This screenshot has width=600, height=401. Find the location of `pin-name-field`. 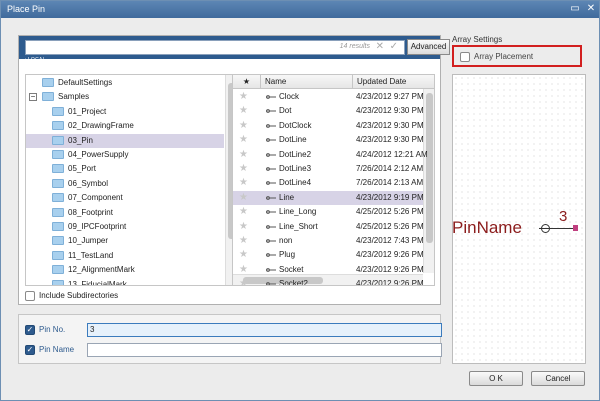

pin-name-field is located at coordinates (264, 350).